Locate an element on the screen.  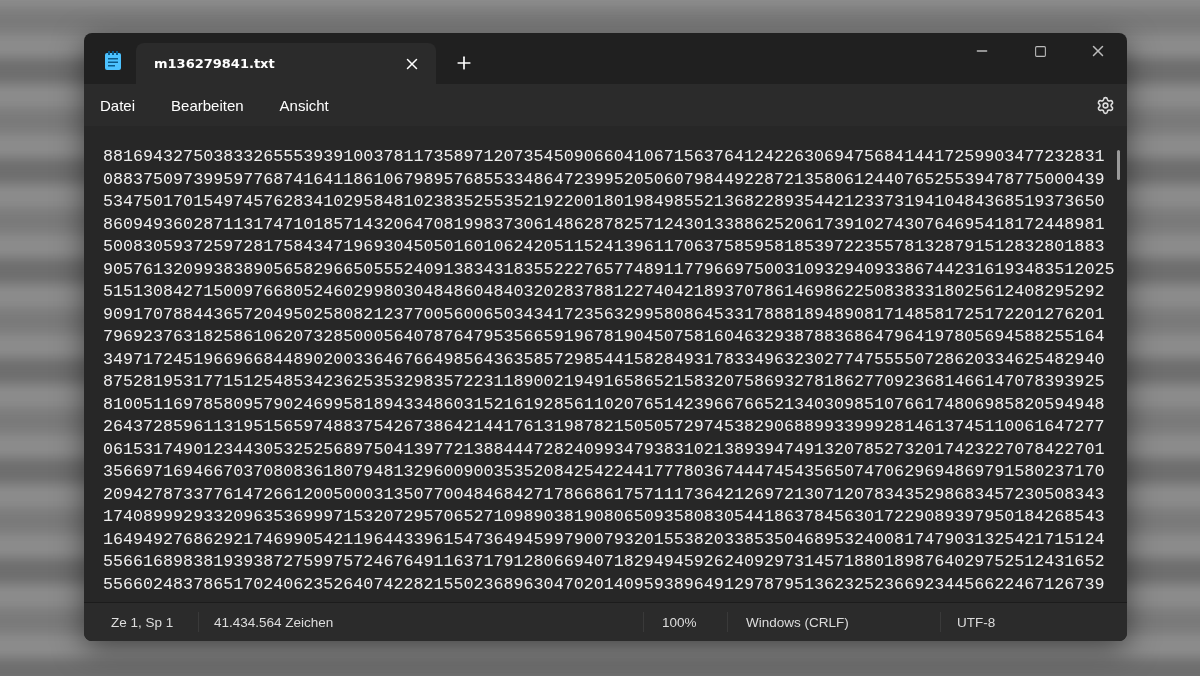
status-text: Ze 1, Sp 1 is located at coordinates (142, 622).